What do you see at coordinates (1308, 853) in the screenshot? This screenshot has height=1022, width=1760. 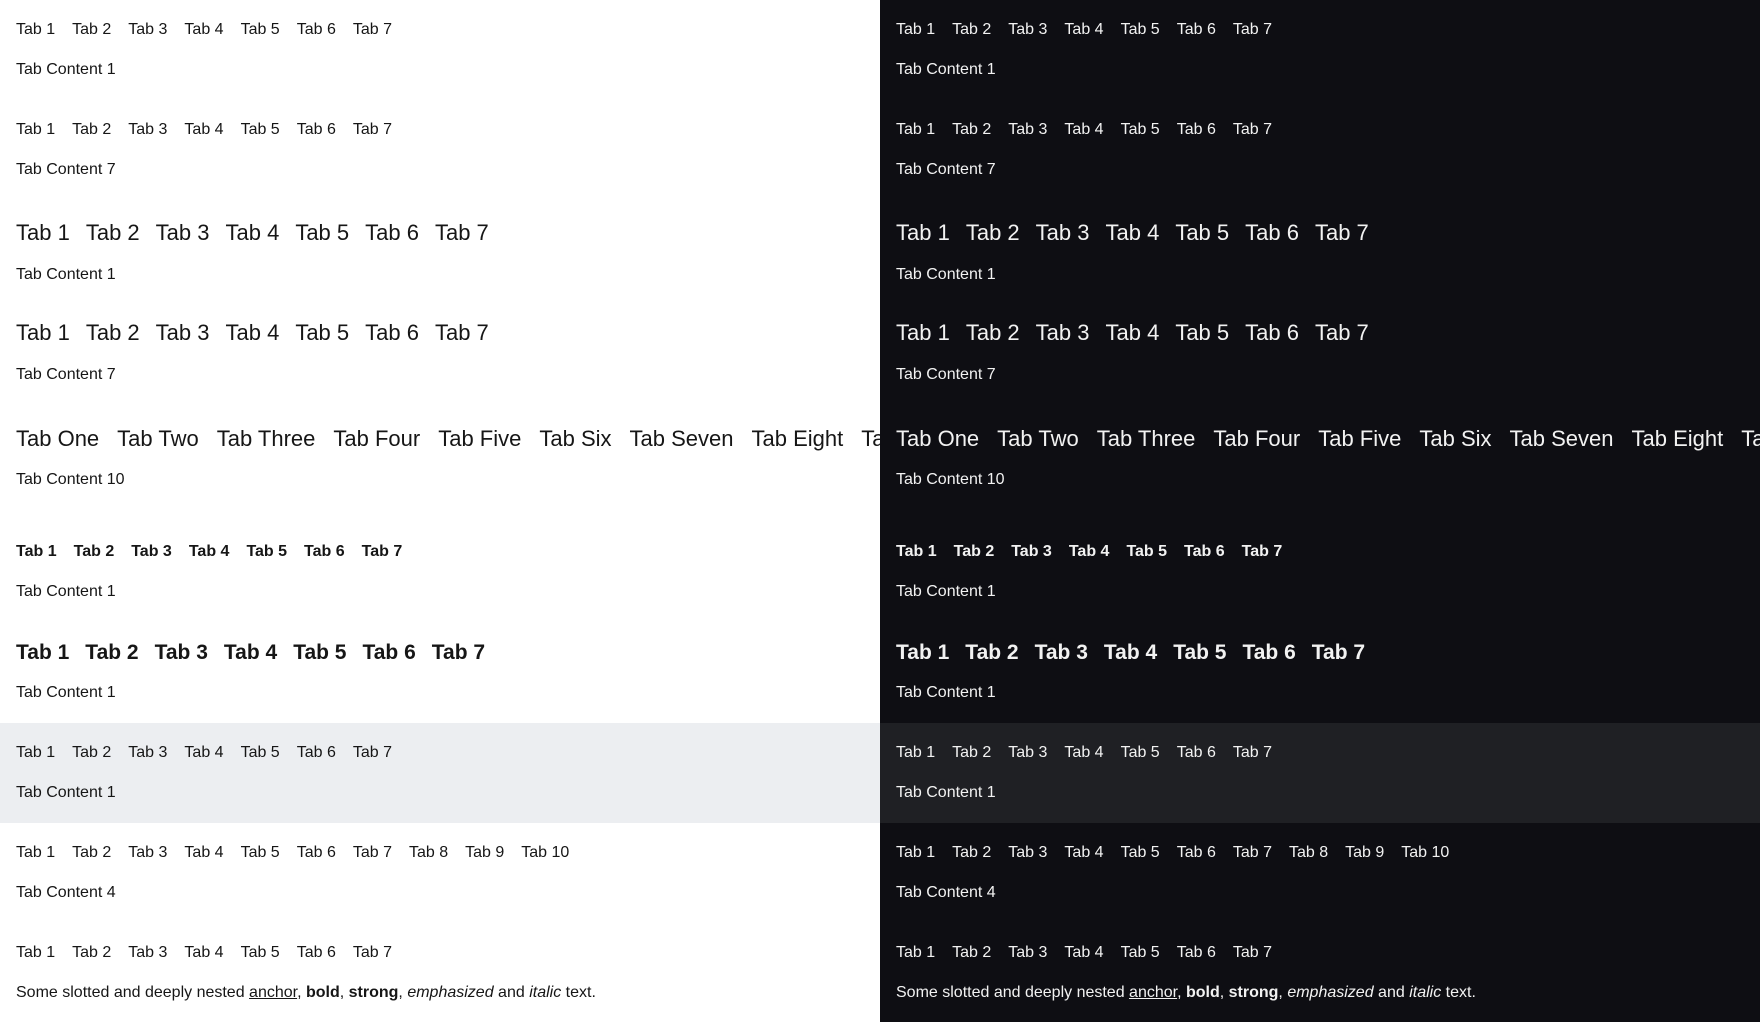 I see `tab-tab-8: Tab 8` at bounding box center [1308, 853].